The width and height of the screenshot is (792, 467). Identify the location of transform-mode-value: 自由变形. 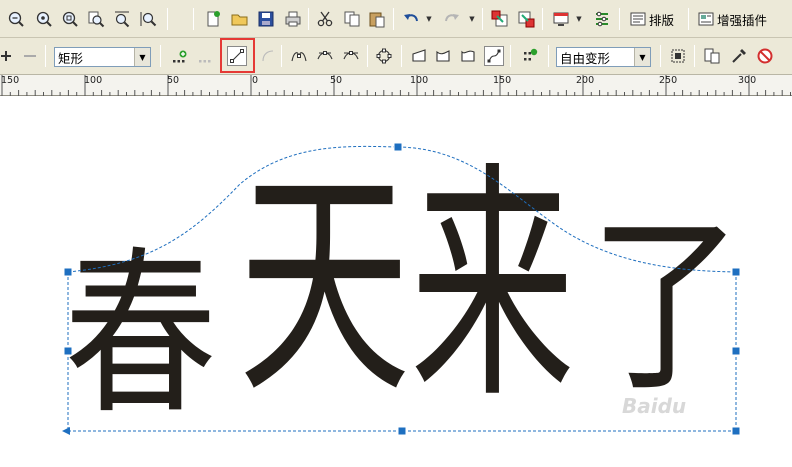
(585, 58).